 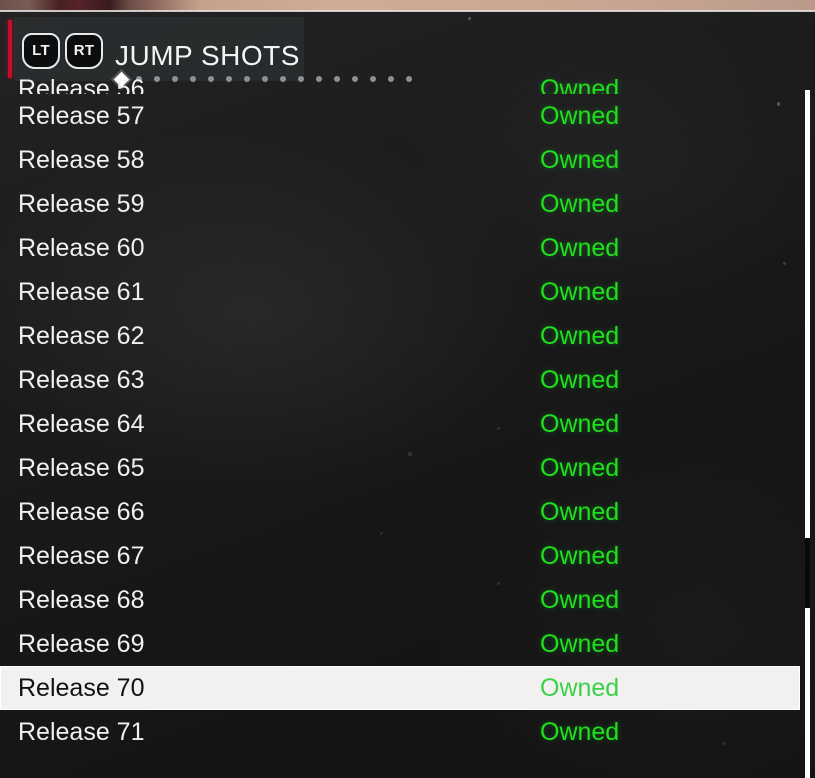 What do you see at coordinates (81, 115) in the screenshot?
I see `release-name: Release 57` at bounding box center [81, 115].